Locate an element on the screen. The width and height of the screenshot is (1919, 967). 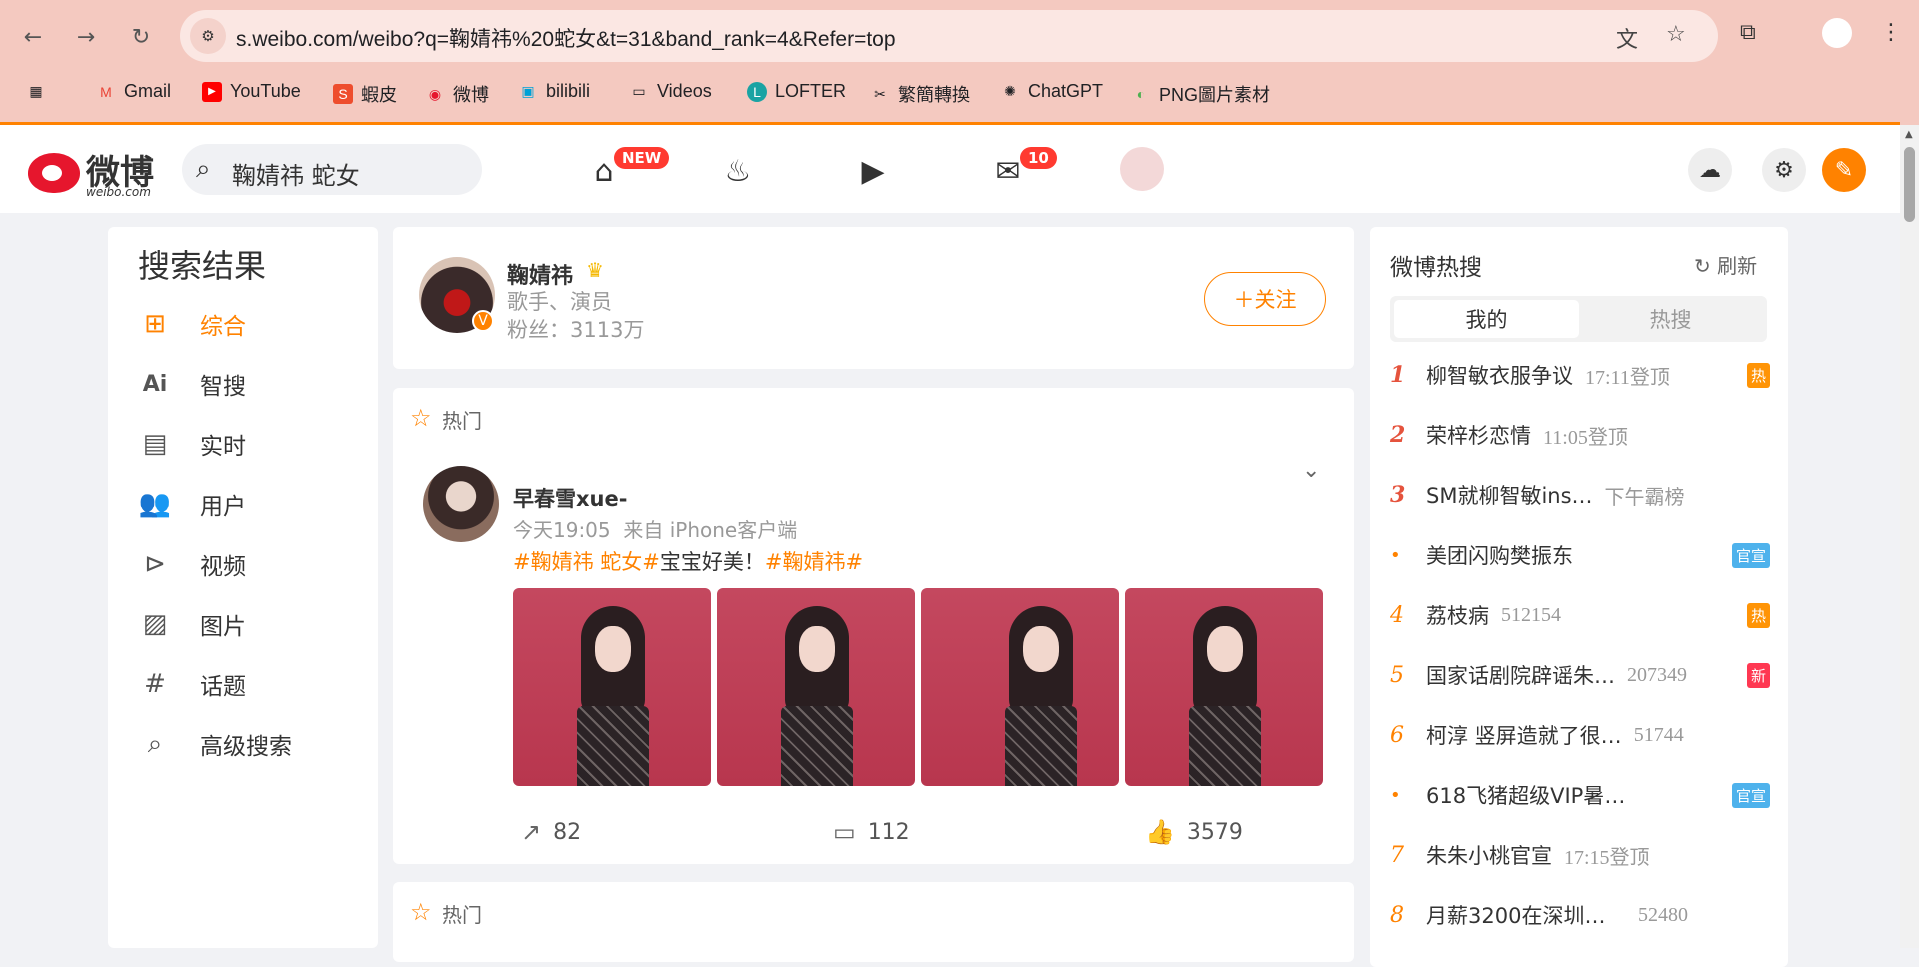
search-box: ⌕ 鞠婧祎 蛇女 is located at coordinates (332, 169).